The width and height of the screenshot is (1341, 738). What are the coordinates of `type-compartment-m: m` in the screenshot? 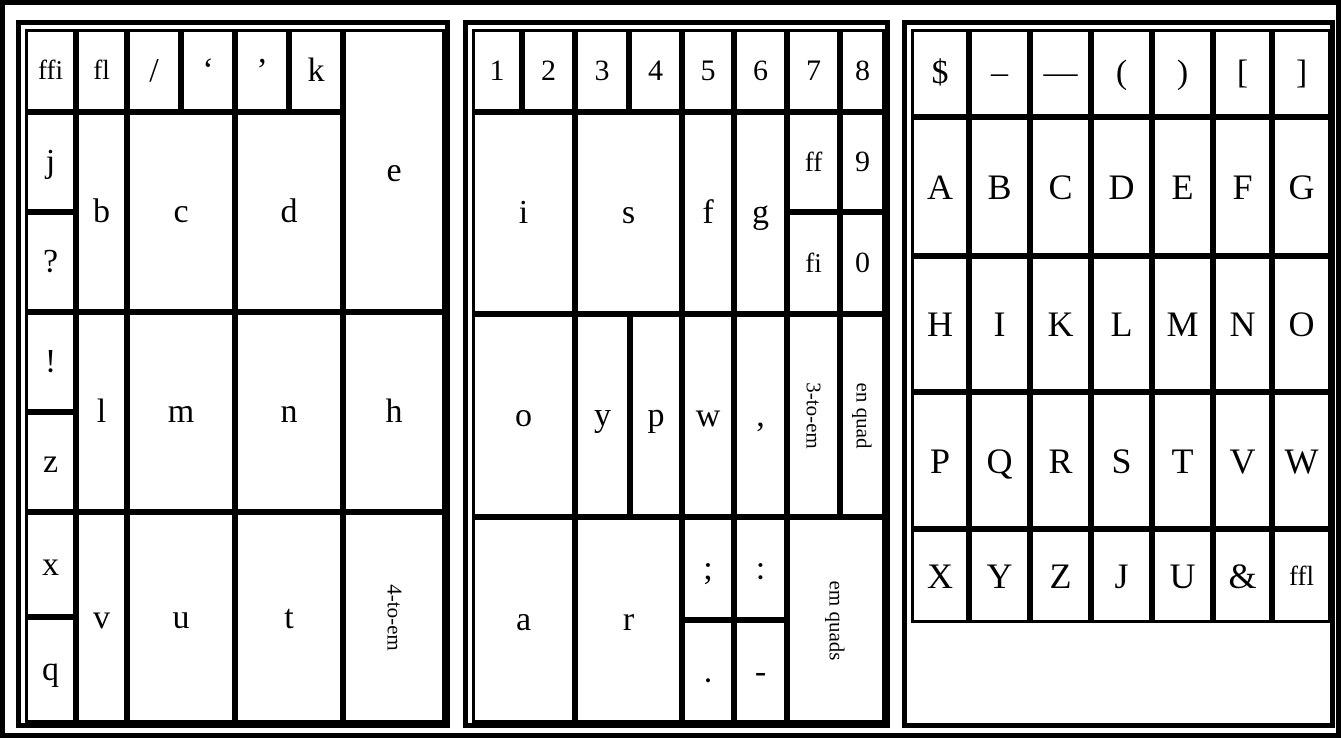 It's located at (181, 412).